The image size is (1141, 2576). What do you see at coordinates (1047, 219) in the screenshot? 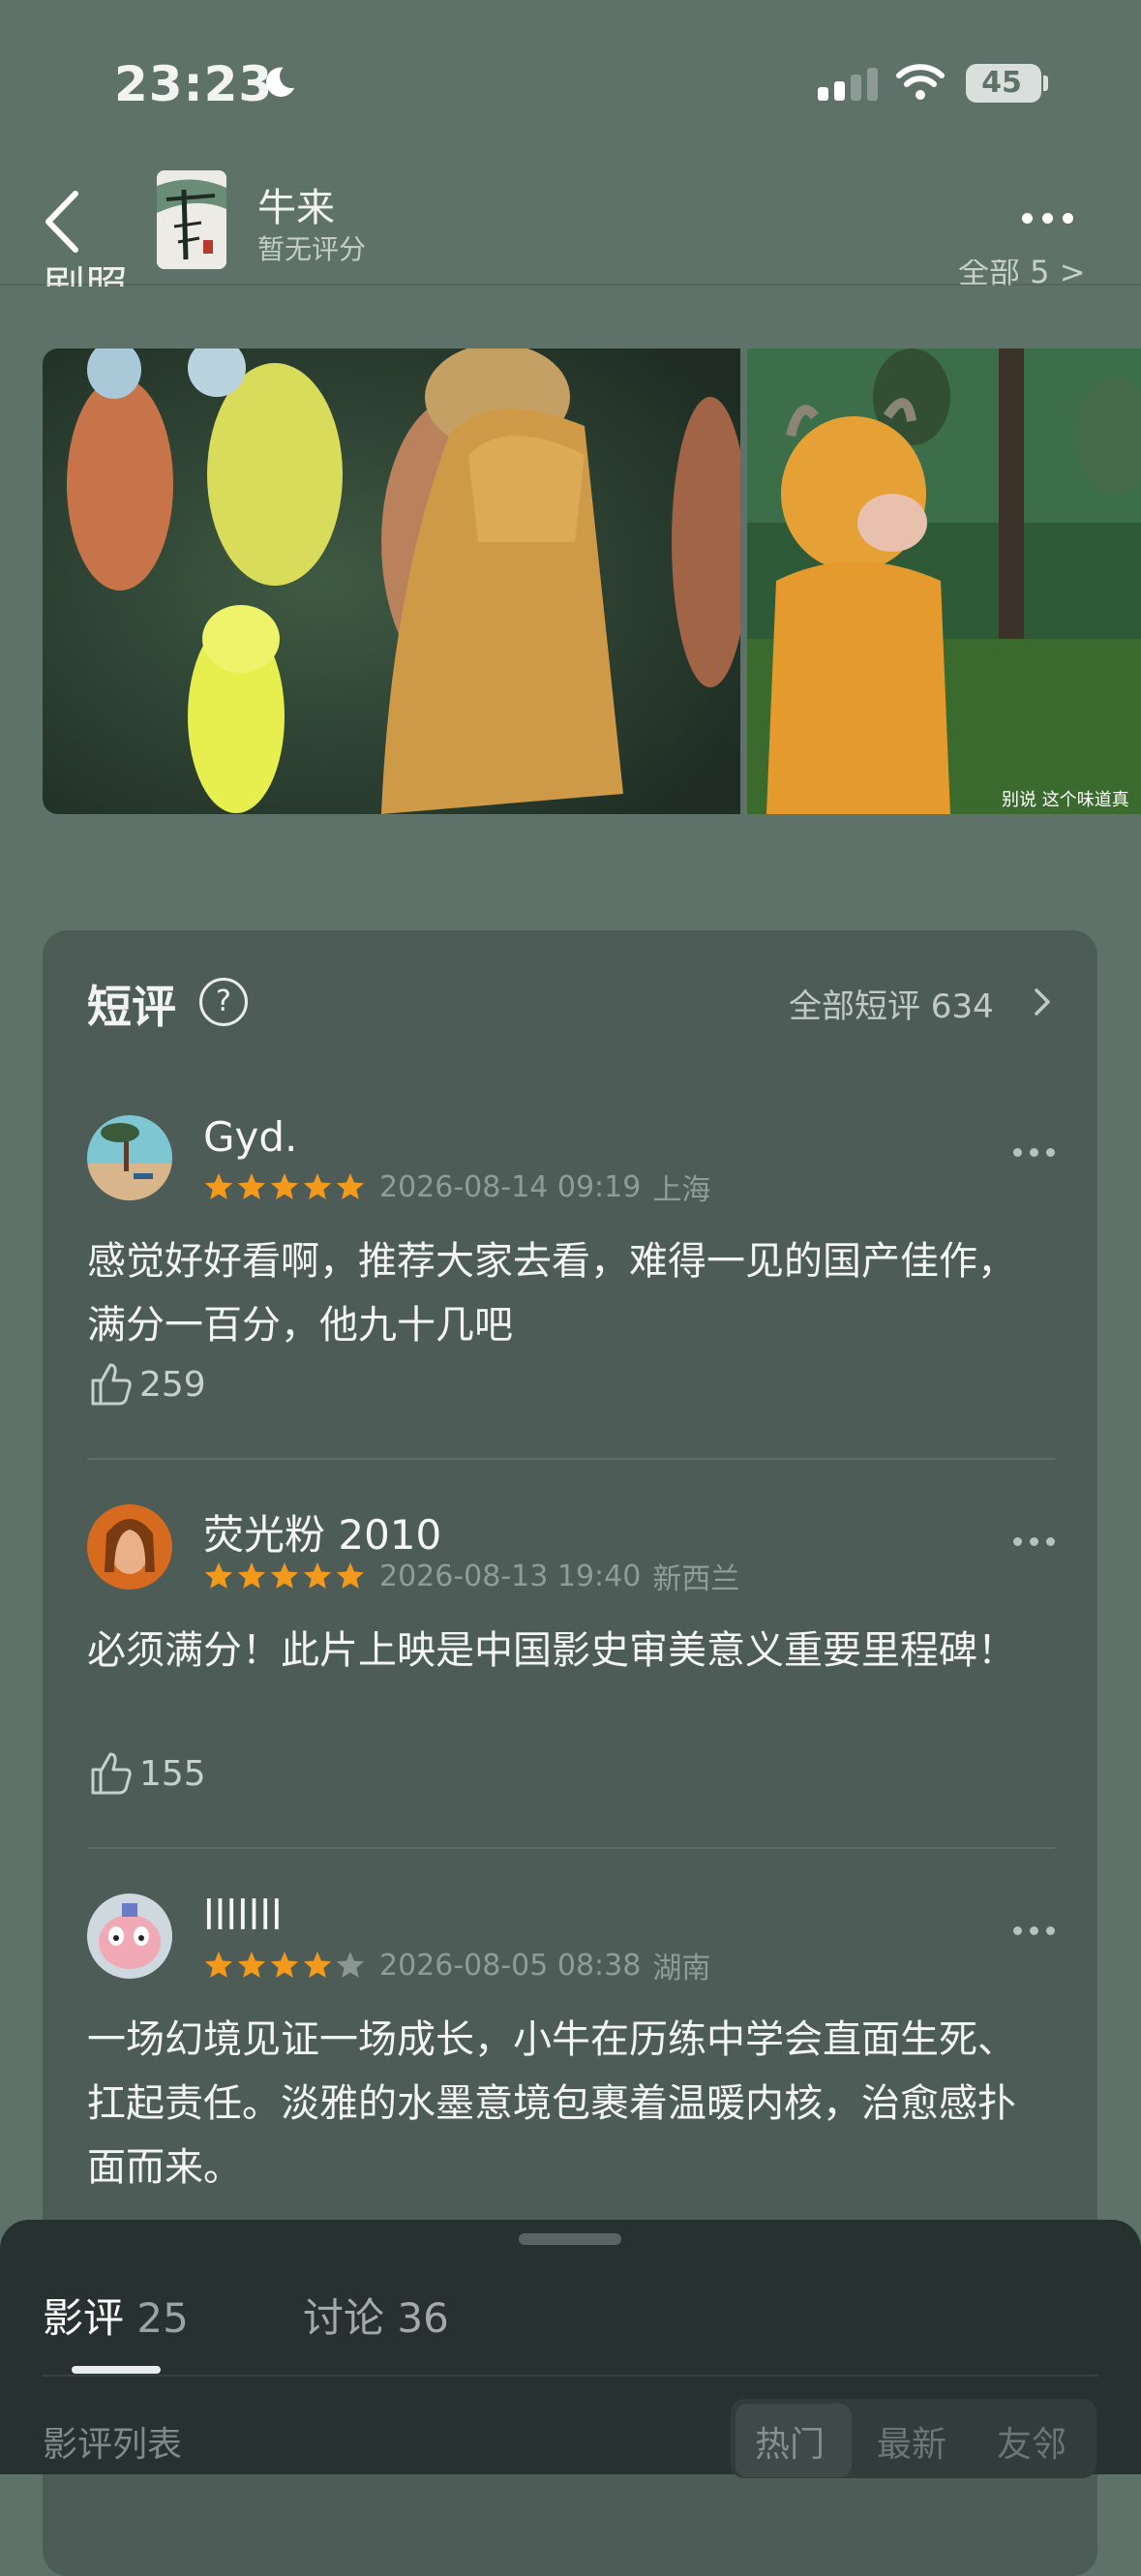
I see `more-options-icon` at bounding box center [1047, 219].